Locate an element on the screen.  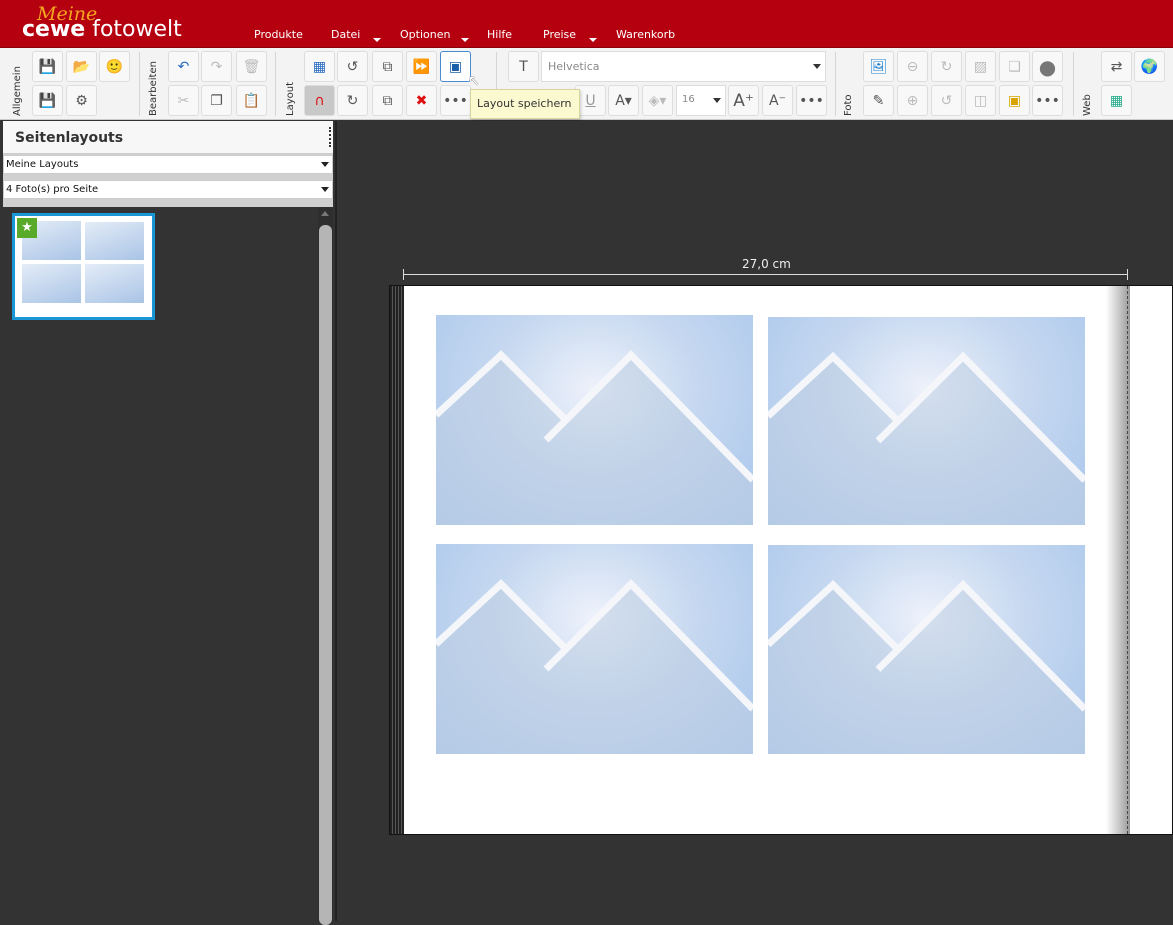
rotate-photo-icon: ↻ is located at coordinates (946, 66).